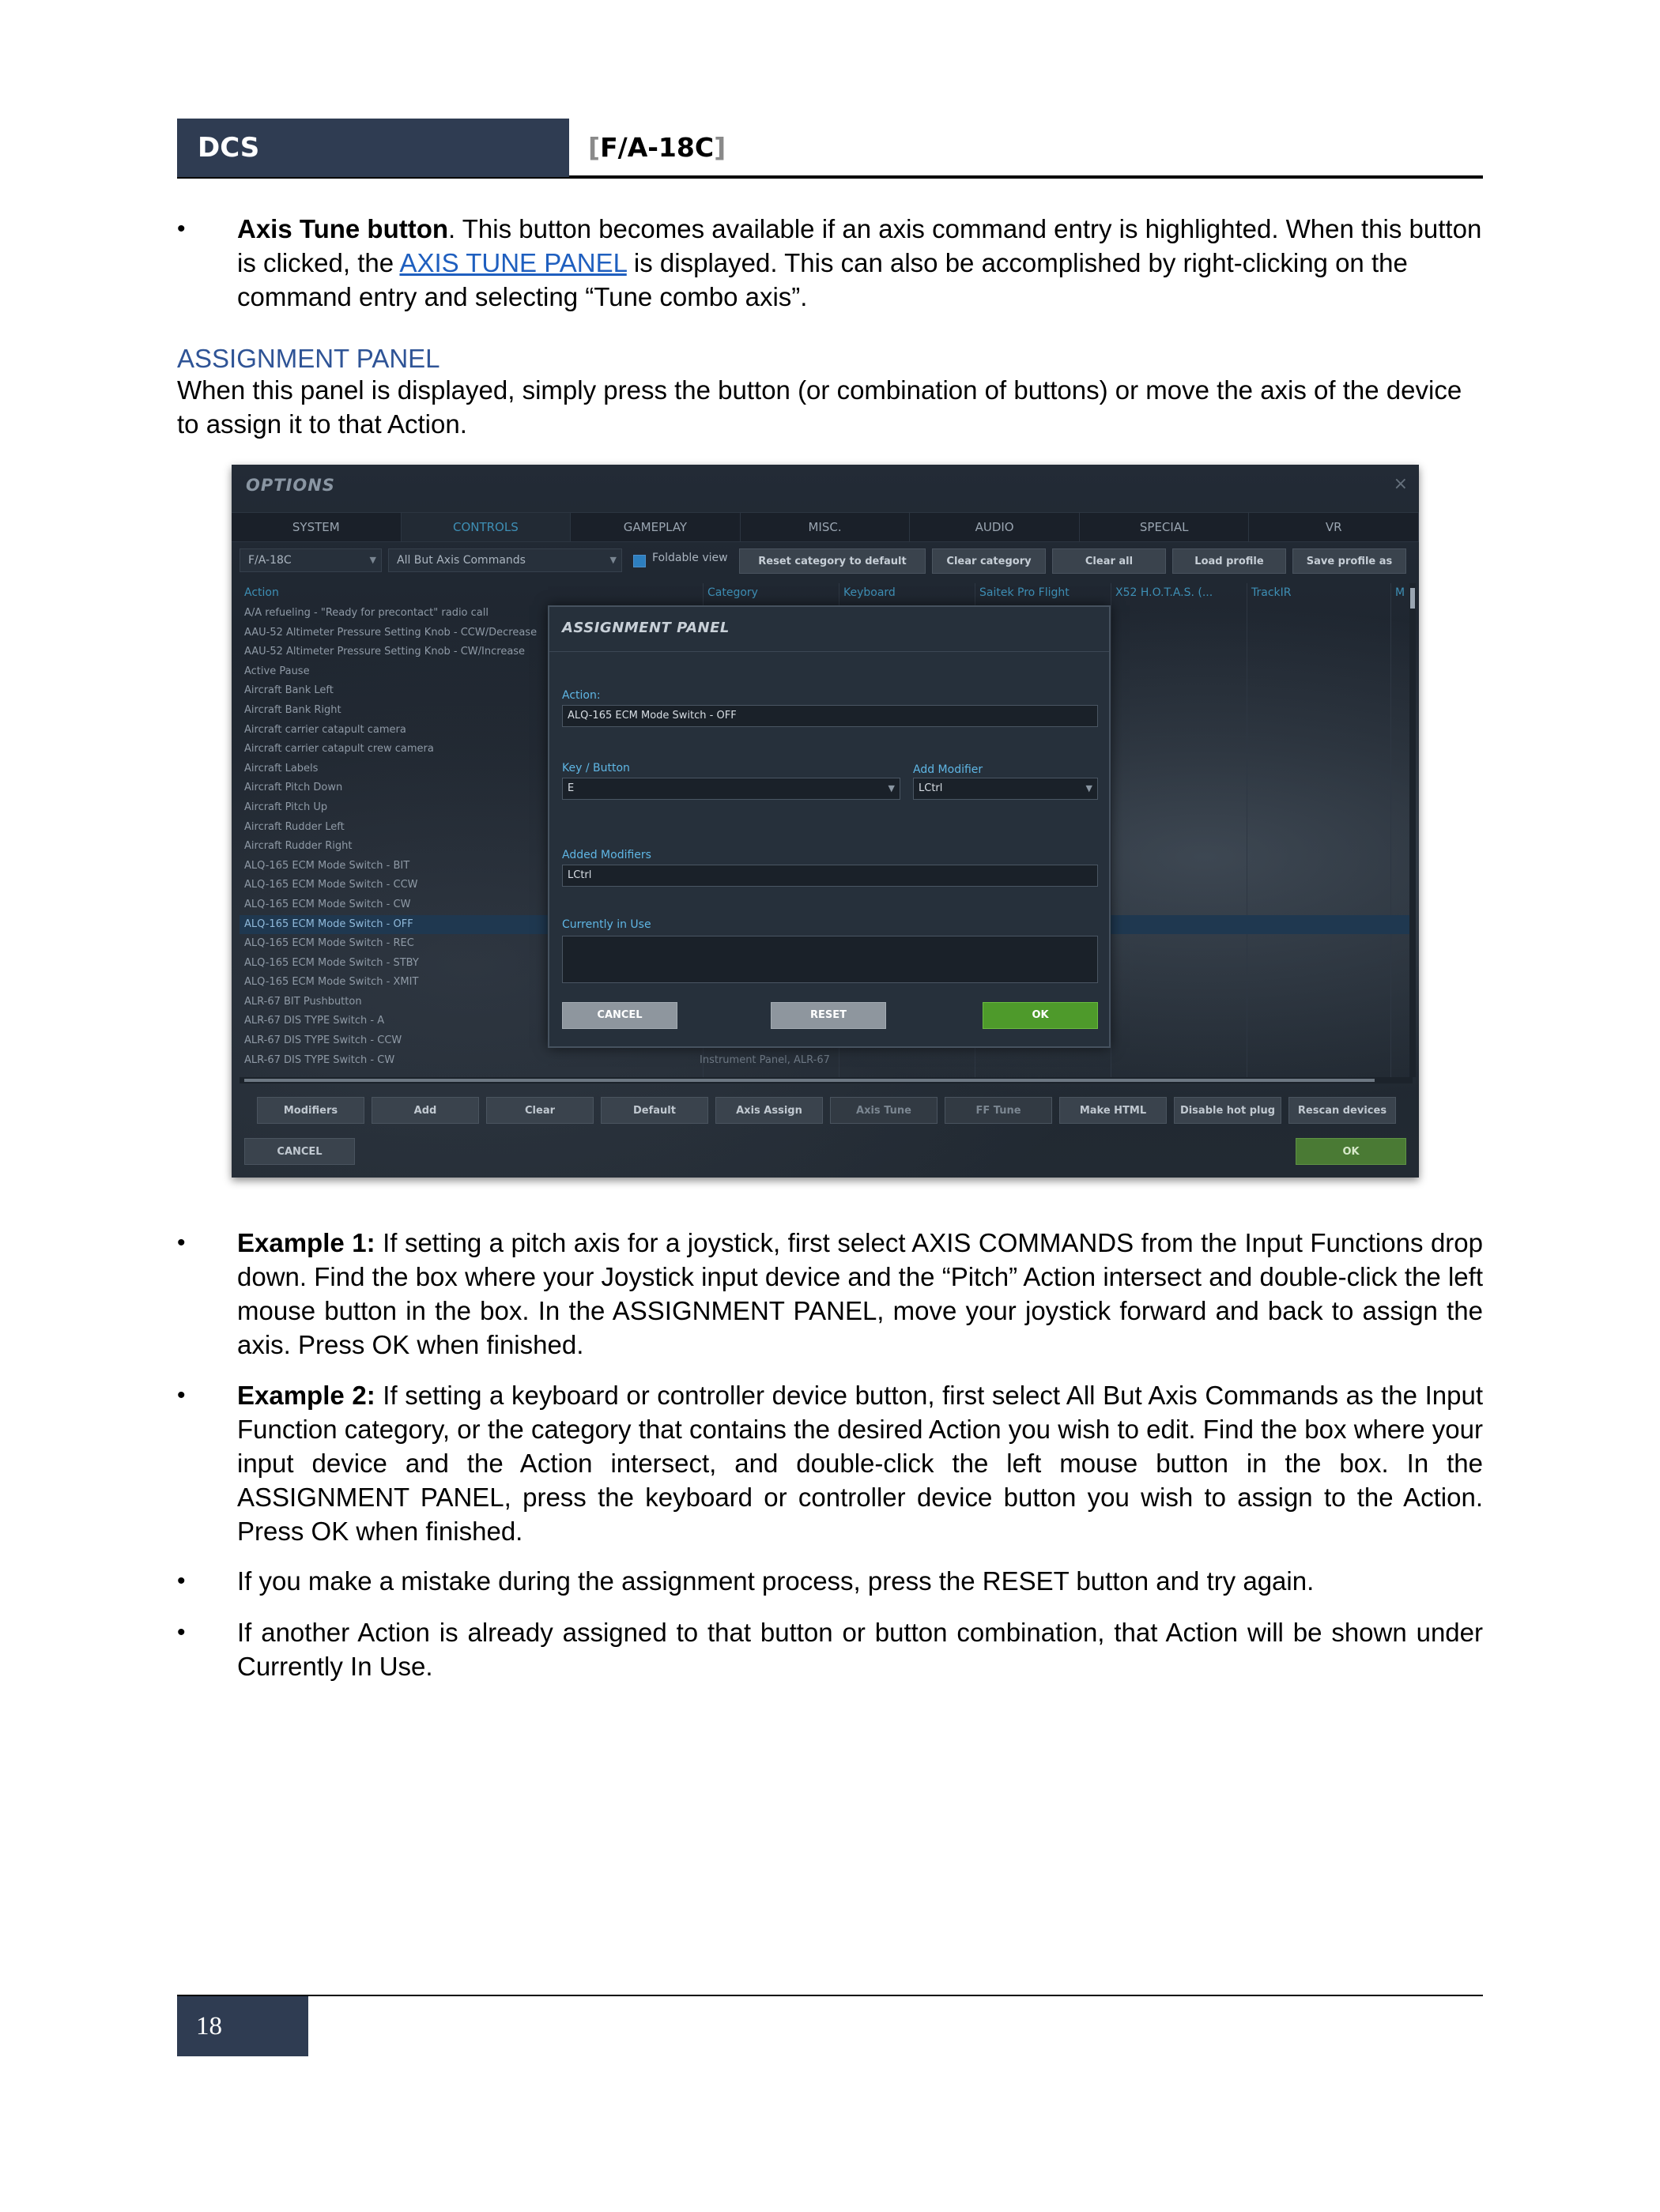  What do you see at coordinates (317, 527) in the screenshot?
I see `tab-system: SYSTEM` at bounding box center [317, 527].